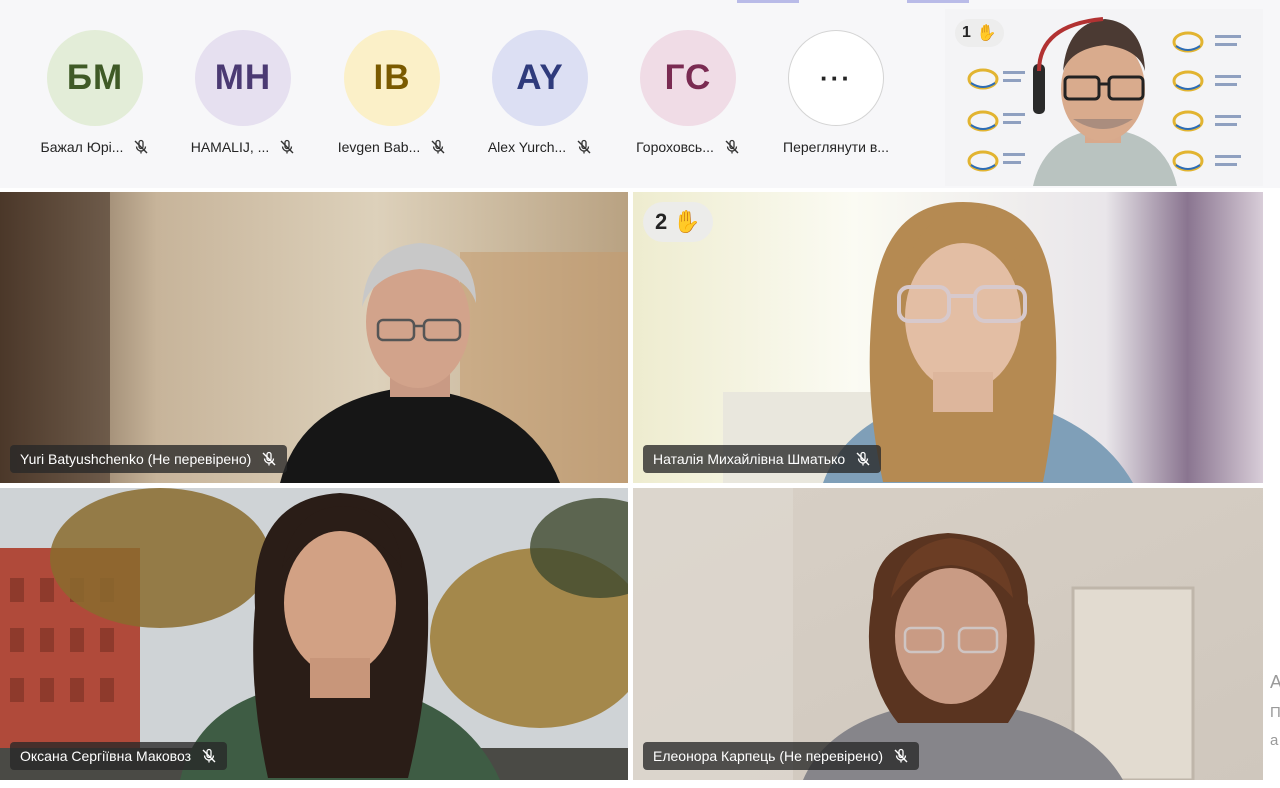 Image resolution: width=1280 pixels, height=788 pixels. I want to click on participant-name-label: Оксана Сергіївна Маковоз, so click(119, 756).